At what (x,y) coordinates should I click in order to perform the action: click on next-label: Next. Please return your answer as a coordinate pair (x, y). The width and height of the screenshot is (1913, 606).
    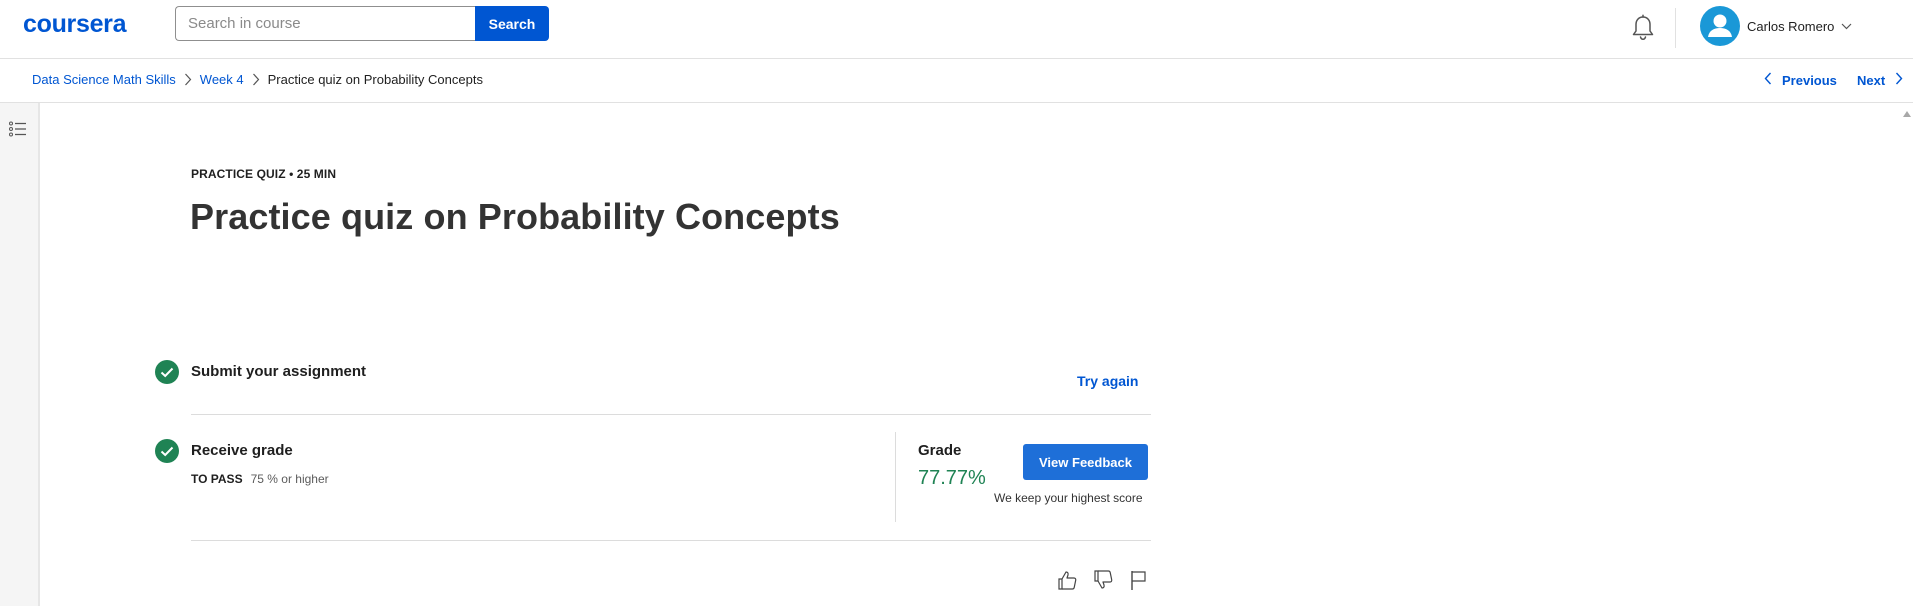
    Looking at the image, I should click on (1871, 80).